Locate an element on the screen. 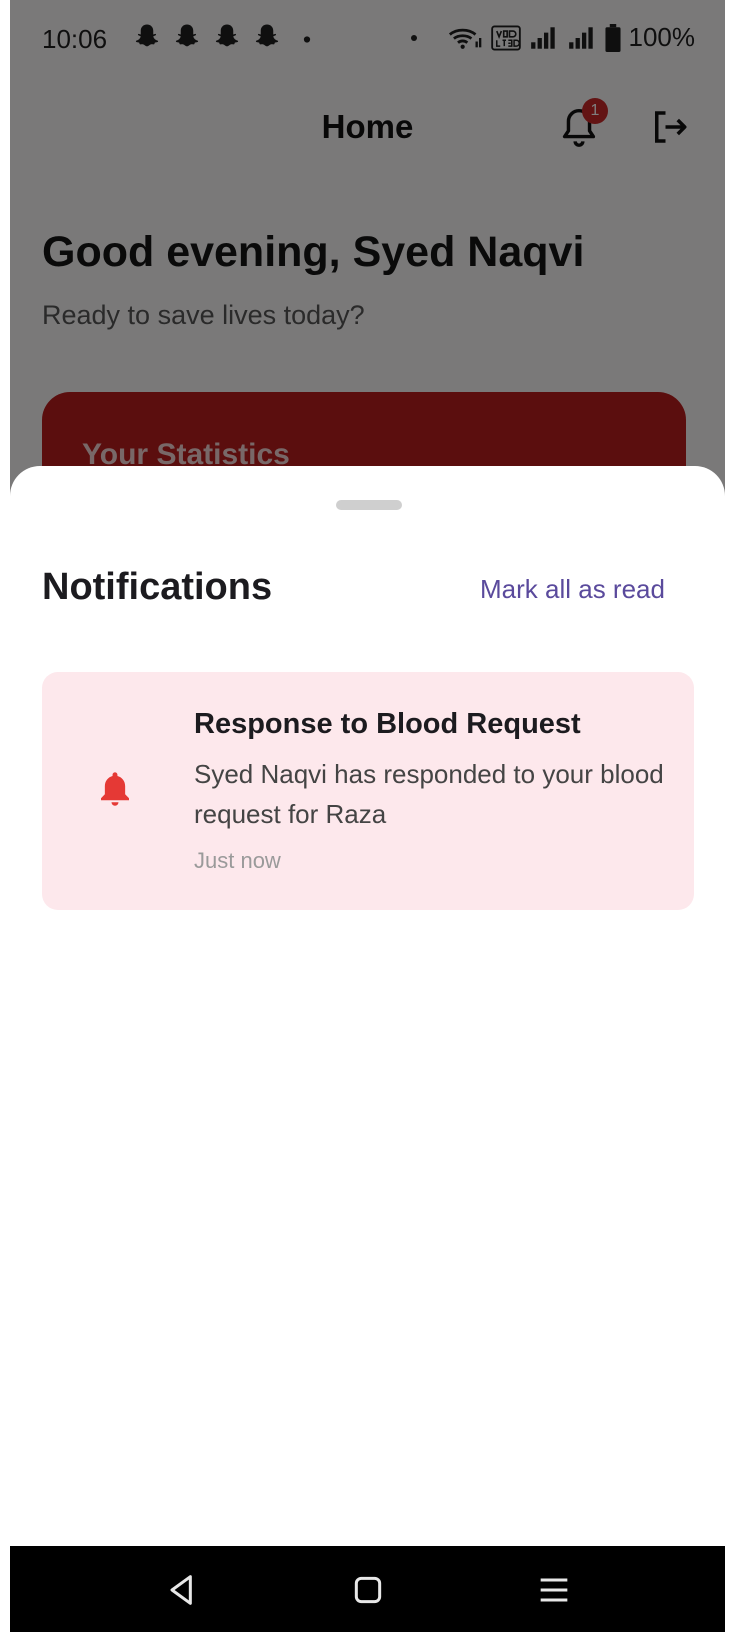 Image resolution: width=735 pixels, height=1632 pixels. notification-title: Response to Blood Request is located at coordinates (387, 724).